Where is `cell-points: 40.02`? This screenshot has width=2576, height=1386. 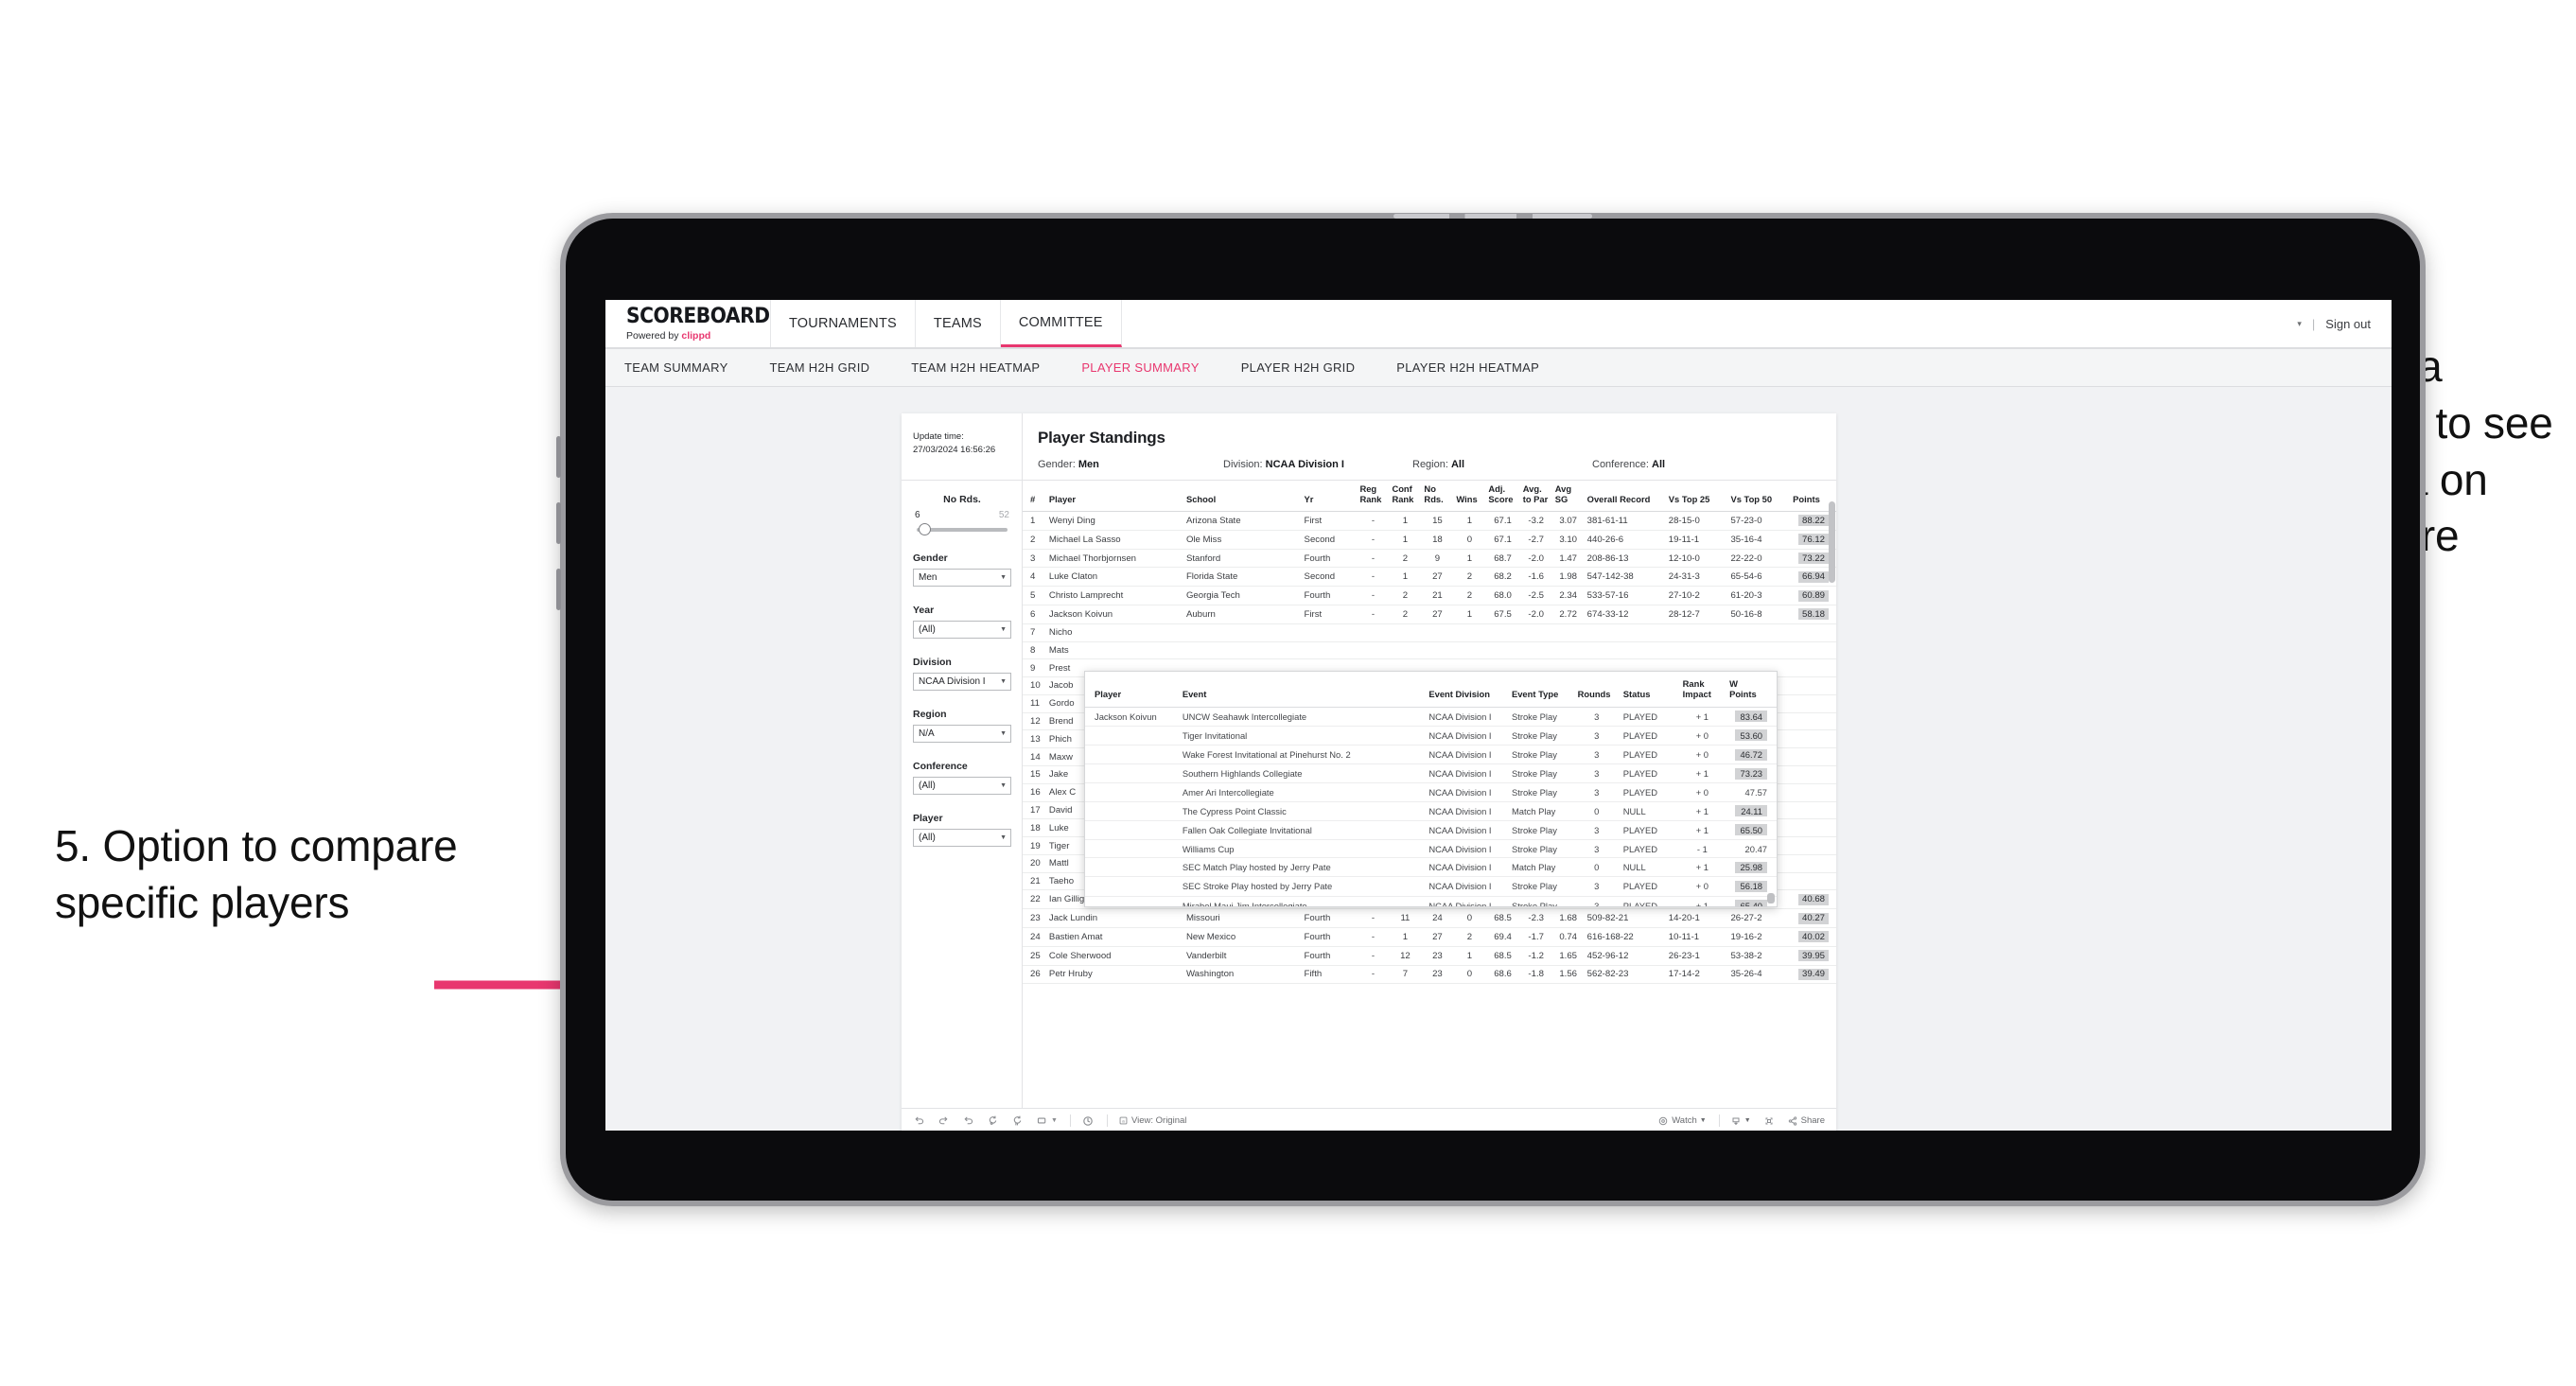 cell-points: 40.02 is located at coordinates (1813, 937).